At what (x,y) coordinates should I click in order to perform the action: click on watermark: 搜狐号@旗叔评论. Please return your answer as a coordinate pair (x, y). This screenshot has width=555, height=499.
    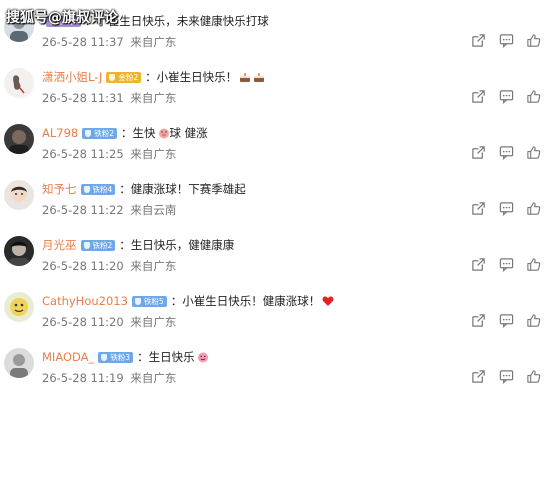
    Looking at the image, I should click on (62, 18).